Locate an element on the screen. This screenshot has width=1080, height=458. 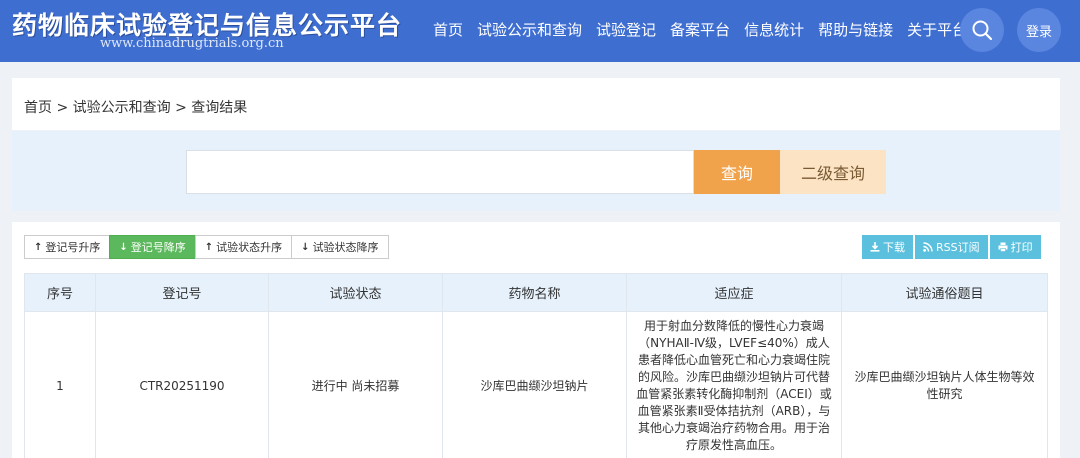
advanced-search-button: 二级查询 is located at coordinates (833, 172).